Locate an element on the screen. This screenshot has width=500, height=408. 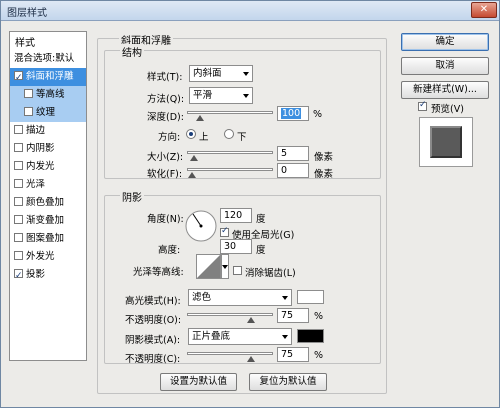
preview-checkbox is located at coordinates (422, 105).